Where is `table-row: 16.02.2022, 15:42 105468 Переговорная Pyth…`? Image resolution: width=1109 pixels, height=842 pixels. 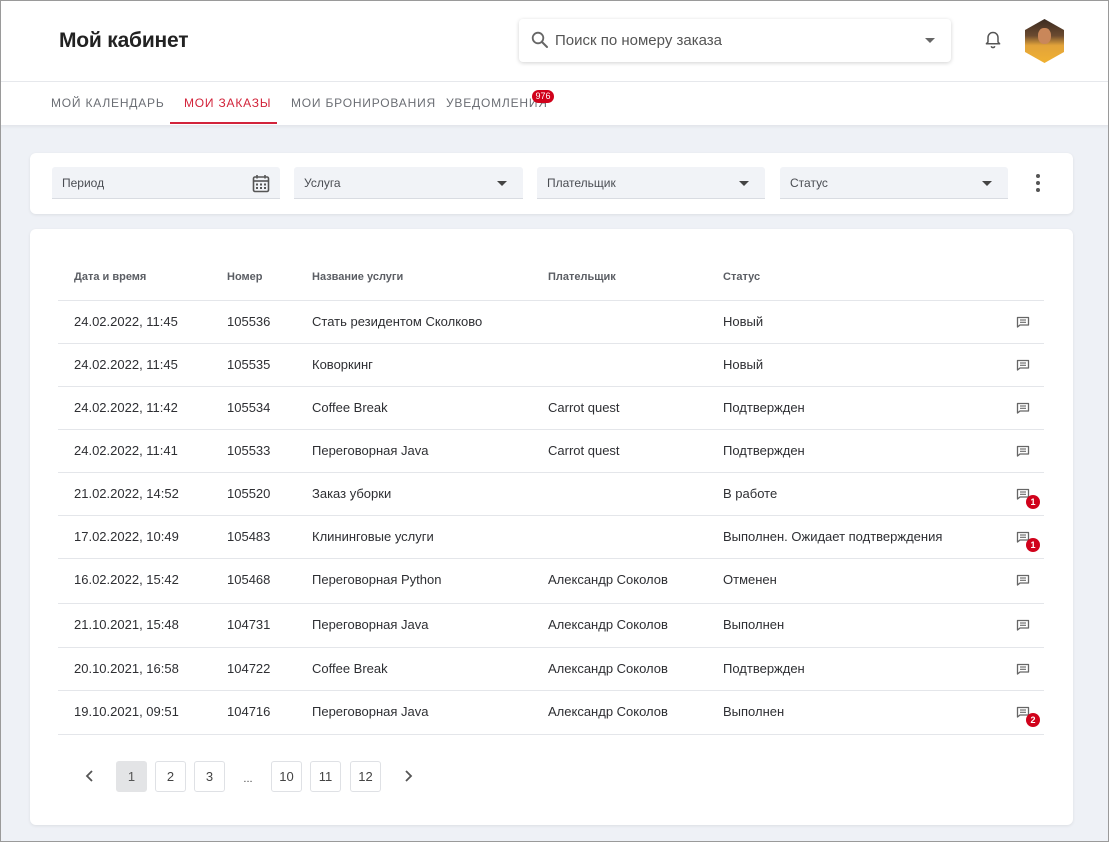 table-row: 16.02.2022, 15:42 105468 Переговорная Pyth… is located at coordinates (551, 581).